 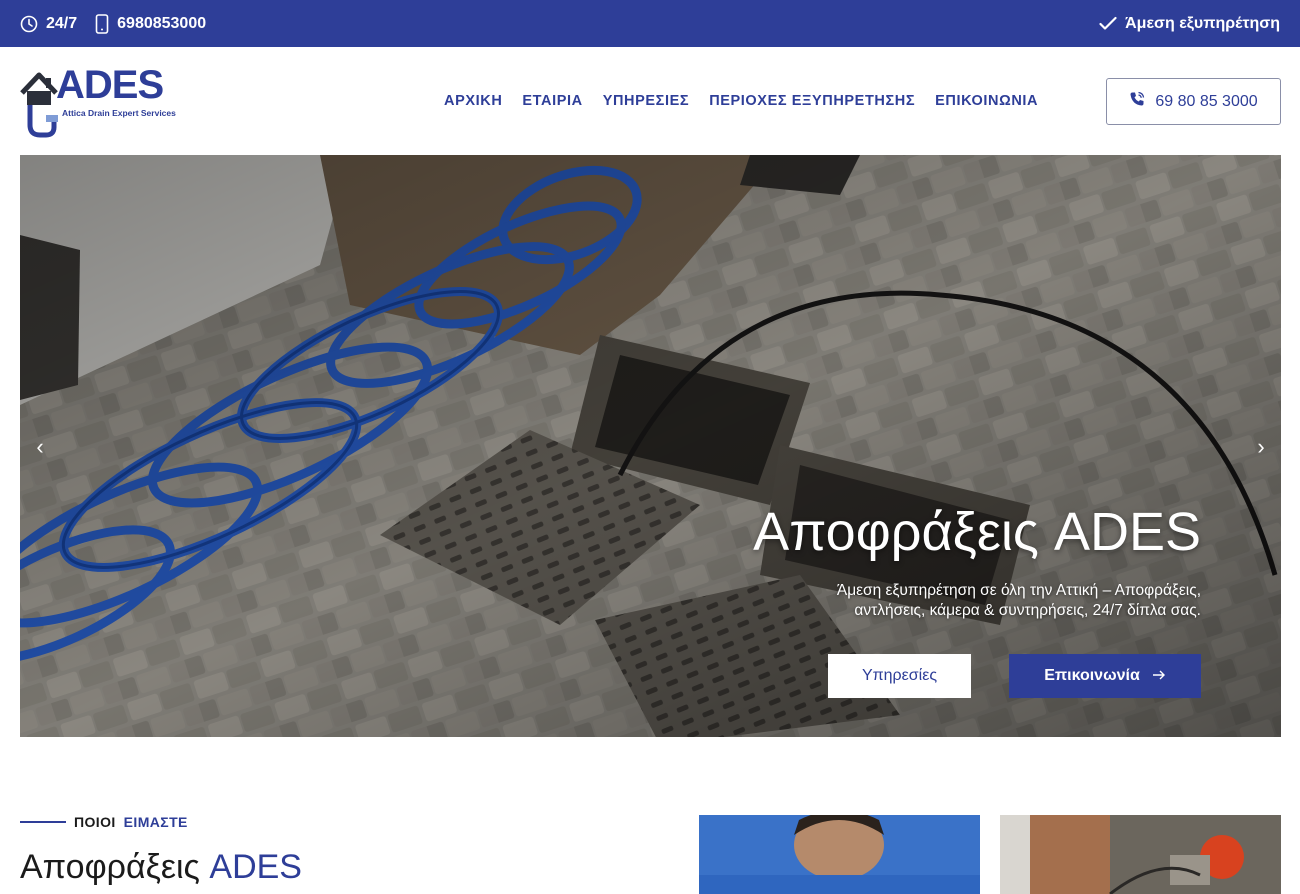 What do you see at coordinates (1108, 24) in the screenshot?
I see `check-icon` at bounding box center [1108, 24].